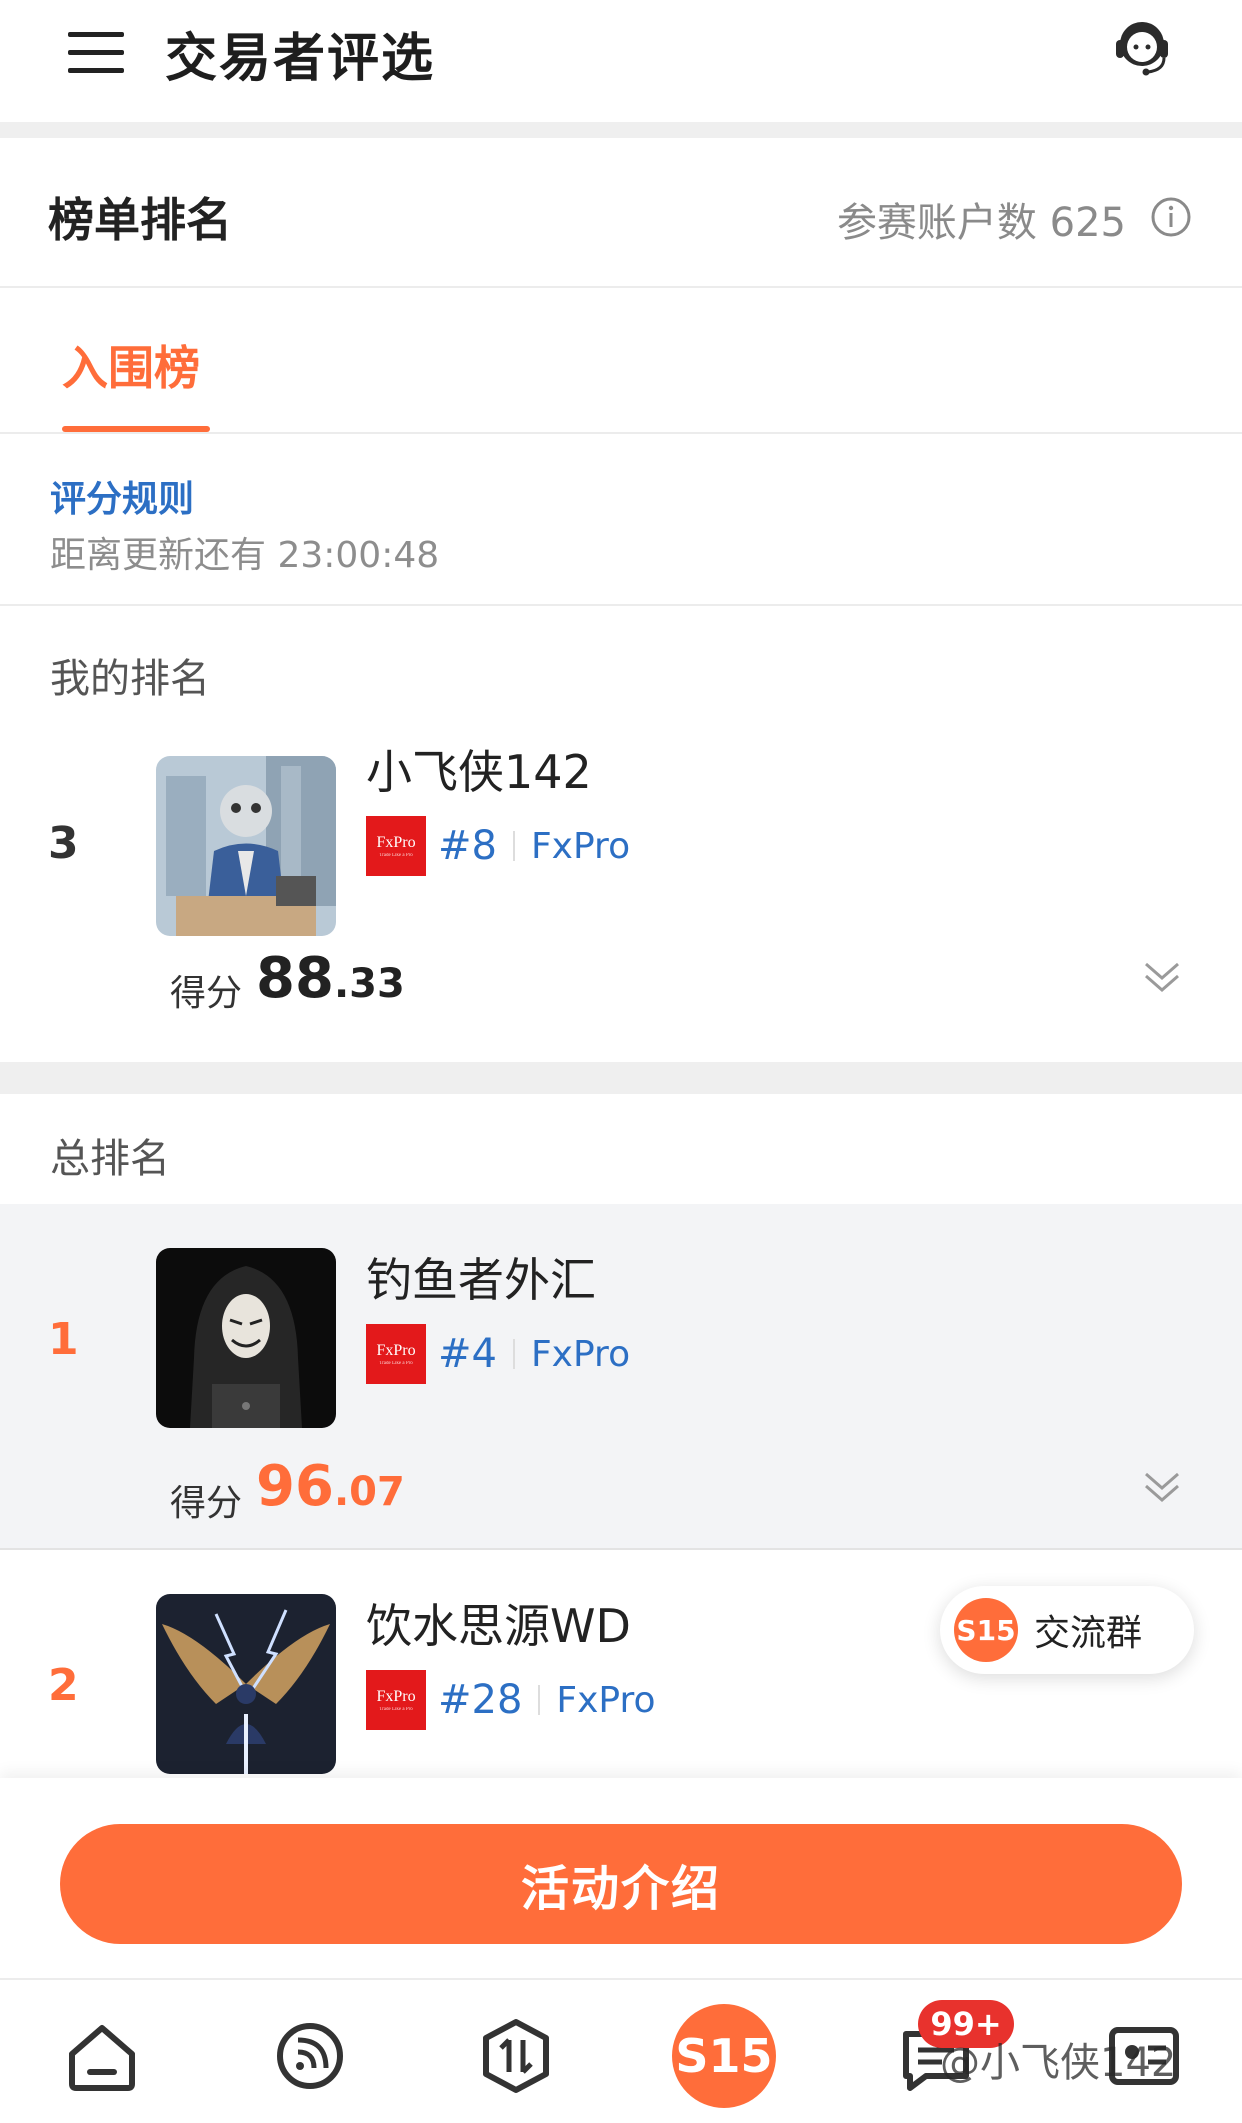 This screenshot has width=1242, height=2123. Describe the element at coordinates (63, 1339) in the screenshot. I see `rank-number: 1` at that location.